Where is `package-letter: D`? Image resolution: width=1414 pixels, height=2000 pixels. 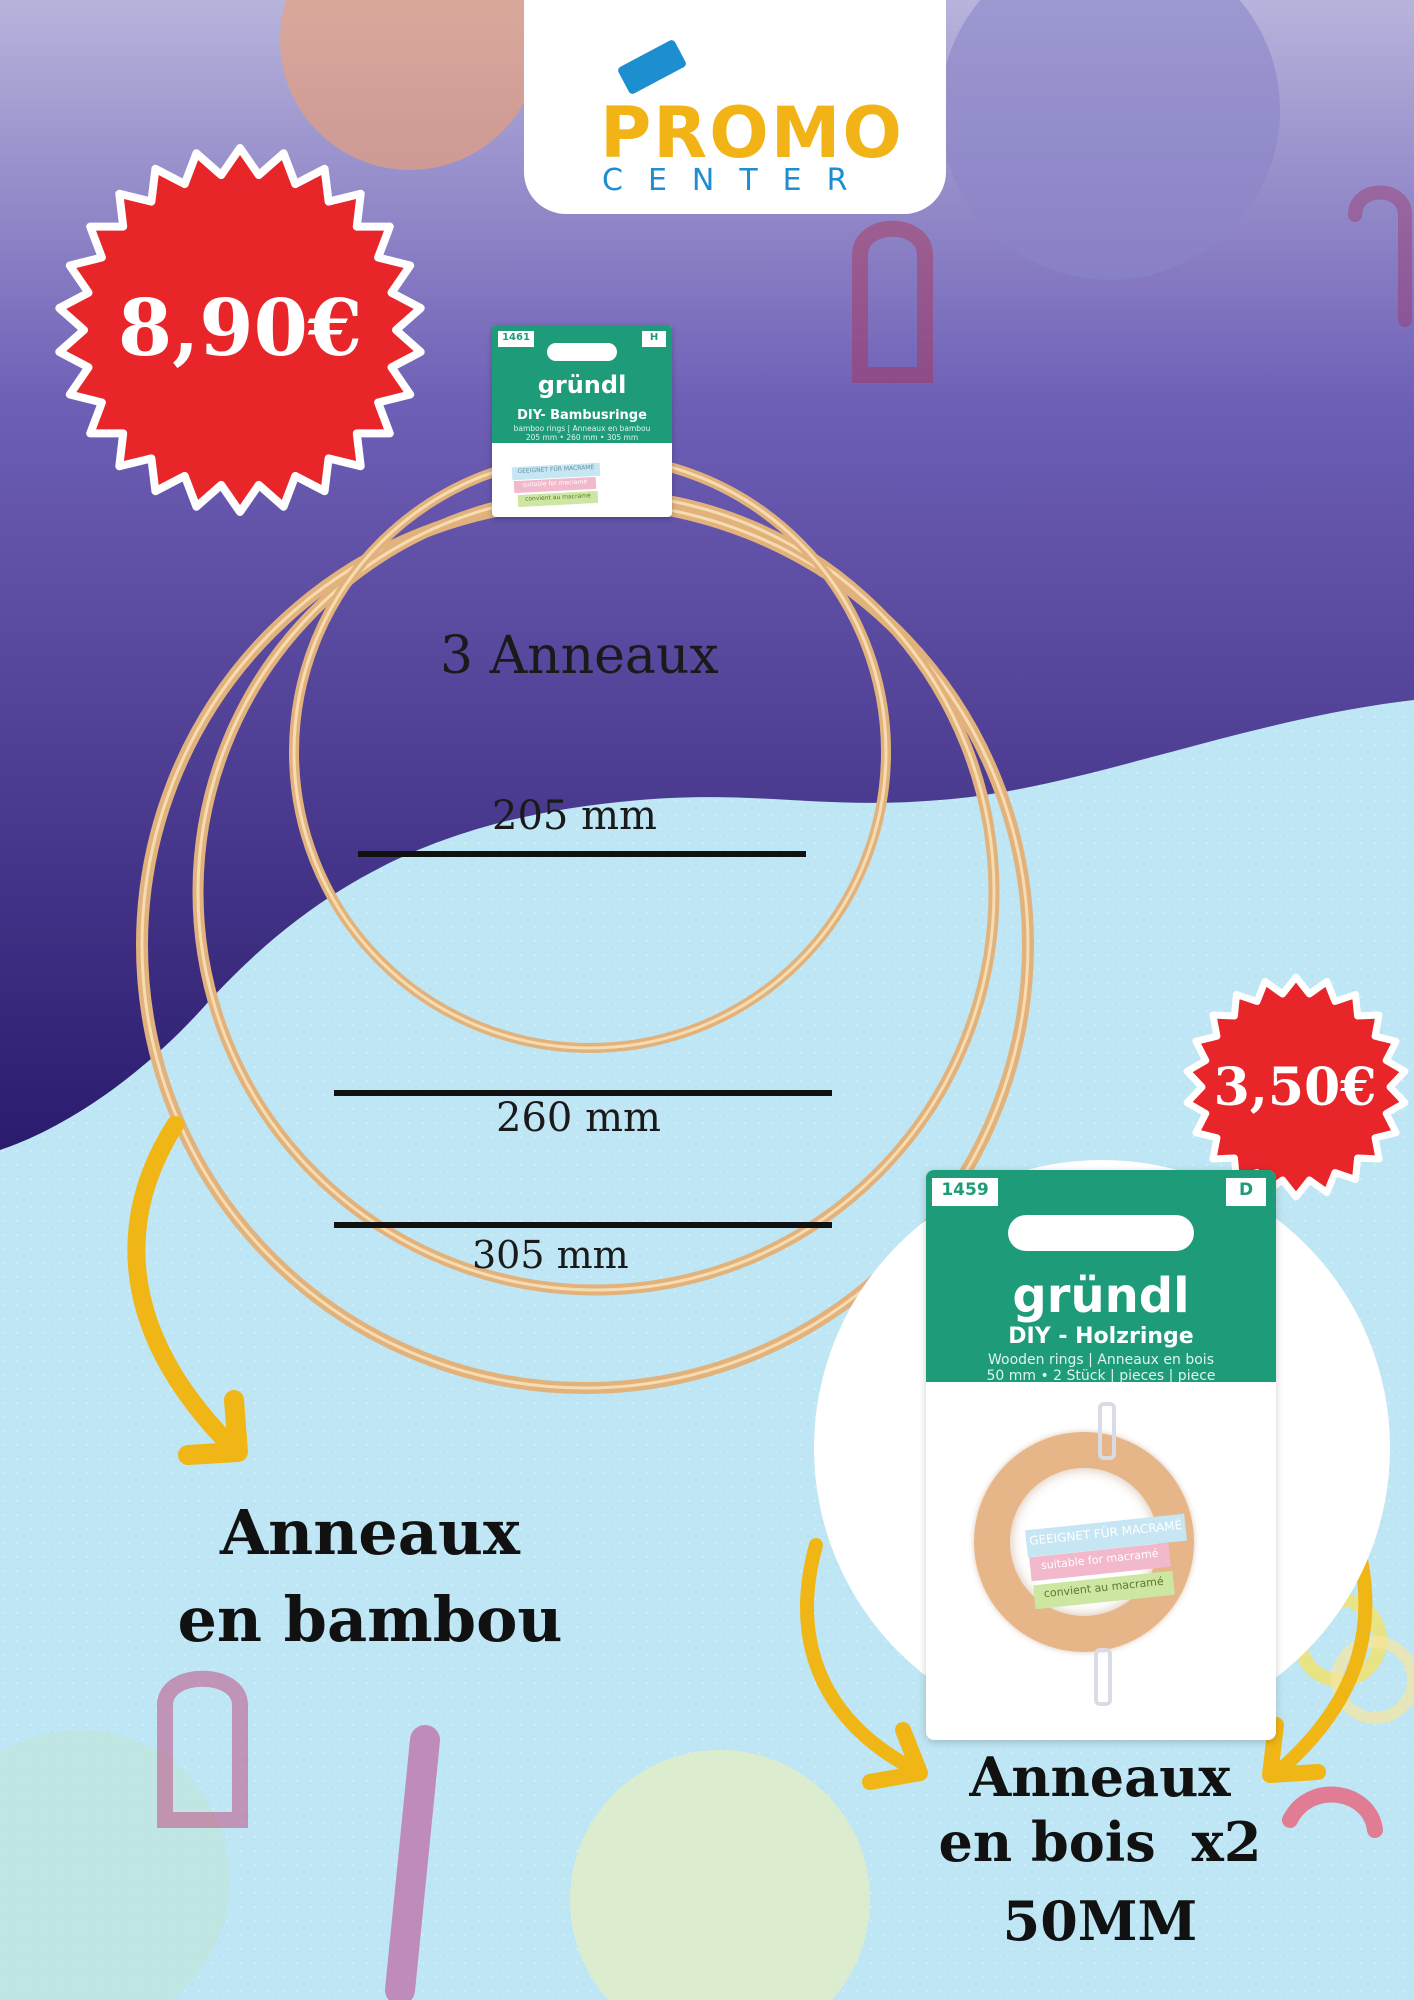
package-letter: D is located at coordinates (1246, 1192).